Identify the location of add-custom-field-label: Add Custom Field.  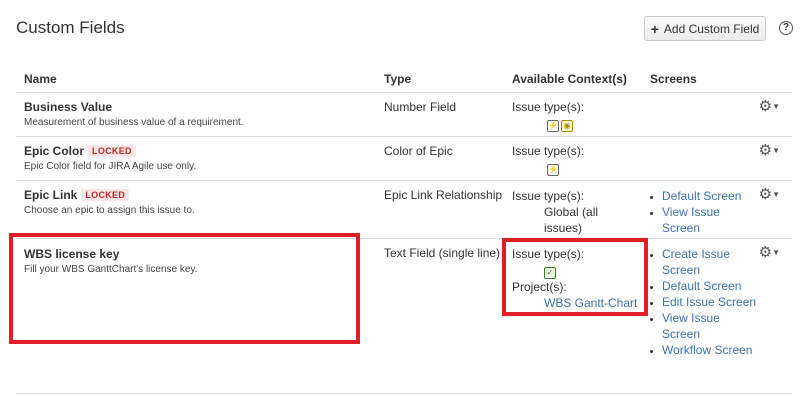
(711, 28).